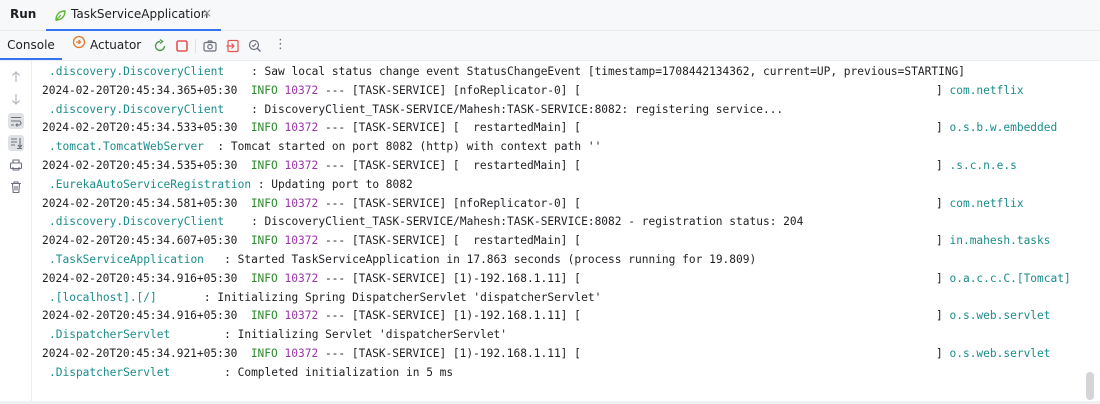 This screenshot has width=1100, height=404. What do you see at coordinates (150, 184) in the screenshot?
I see `log-class-link: .EurekaAutoServiceRegistration` at bounding box center [150, 184].